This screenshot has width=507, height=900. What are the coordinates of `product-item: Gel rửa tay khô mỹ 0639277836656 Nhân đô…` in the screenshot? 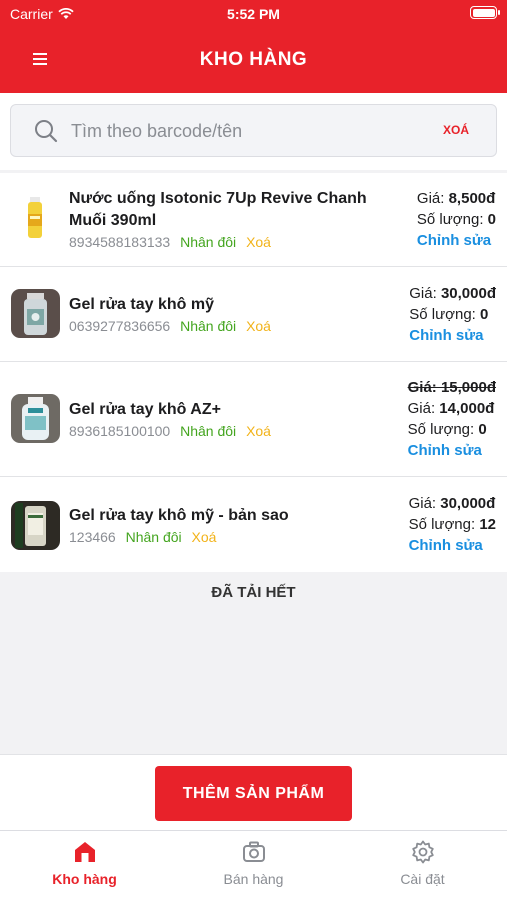 It's located at (253, 314).